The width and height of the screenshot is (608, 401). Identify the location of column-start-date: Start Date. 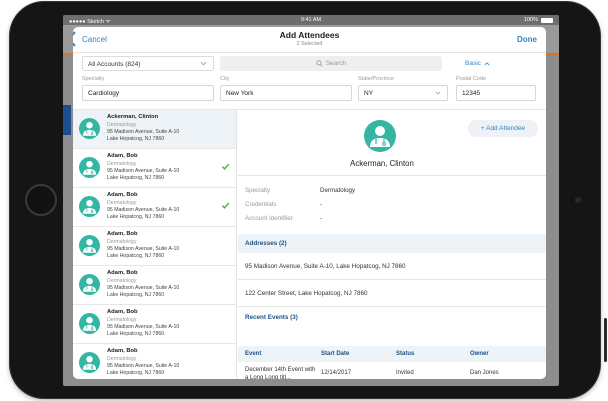
(335, 354).